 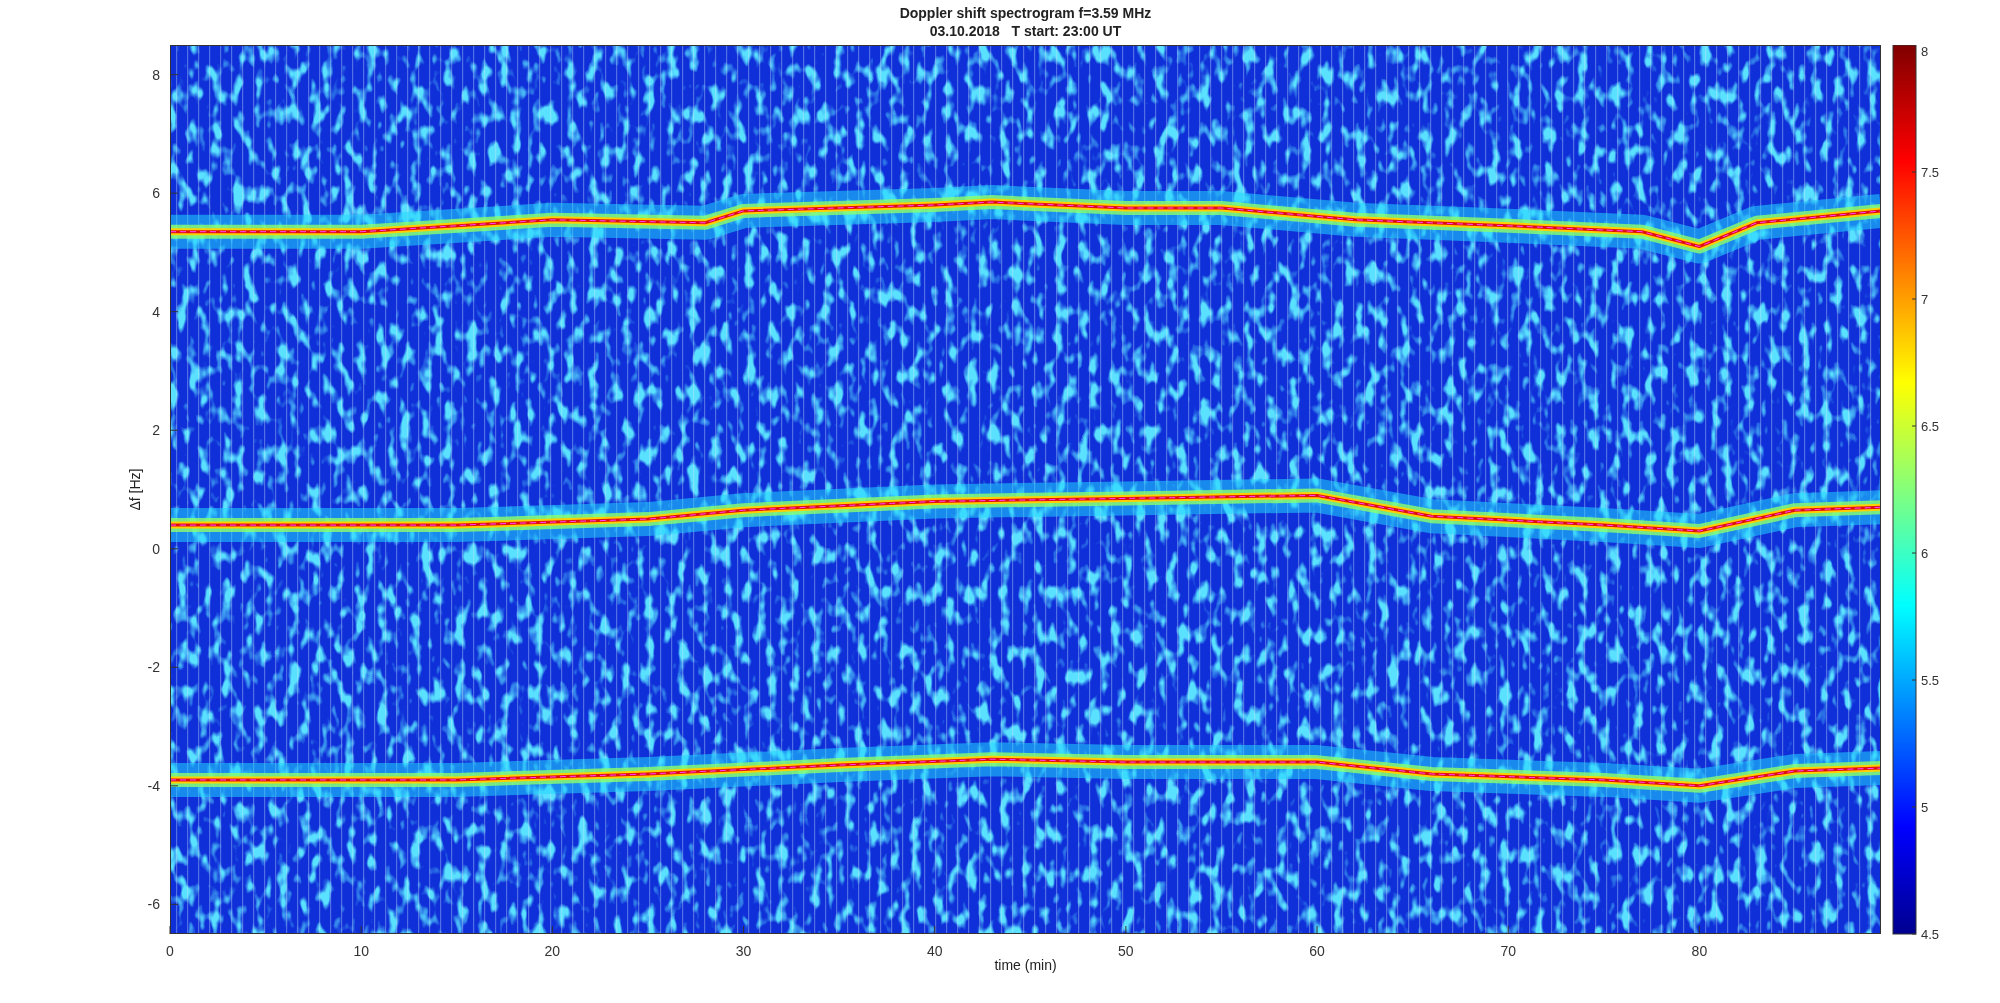 What do you see at coordinates (1925, 52) in the screenshot?
I see `colorbar-tick-label: 8` at bounding box center [1925, 52].